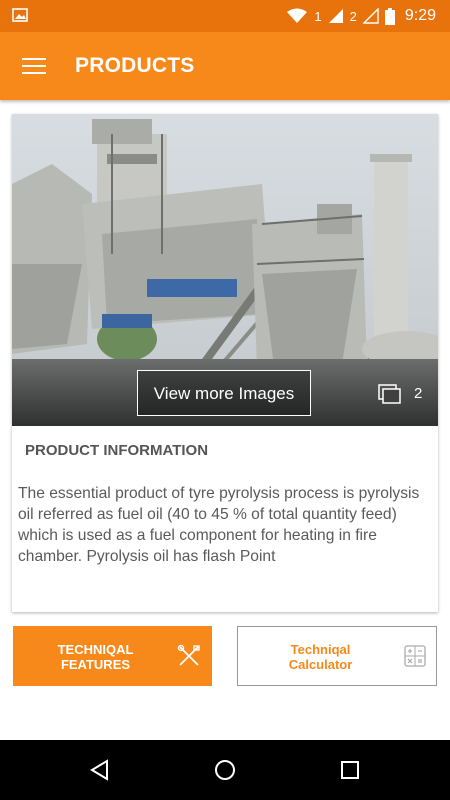  What do you see at coordinates (225, 16) in the screenshot?
I see `status-bar: 1 2 9:29` at bounding box center [225, 16].